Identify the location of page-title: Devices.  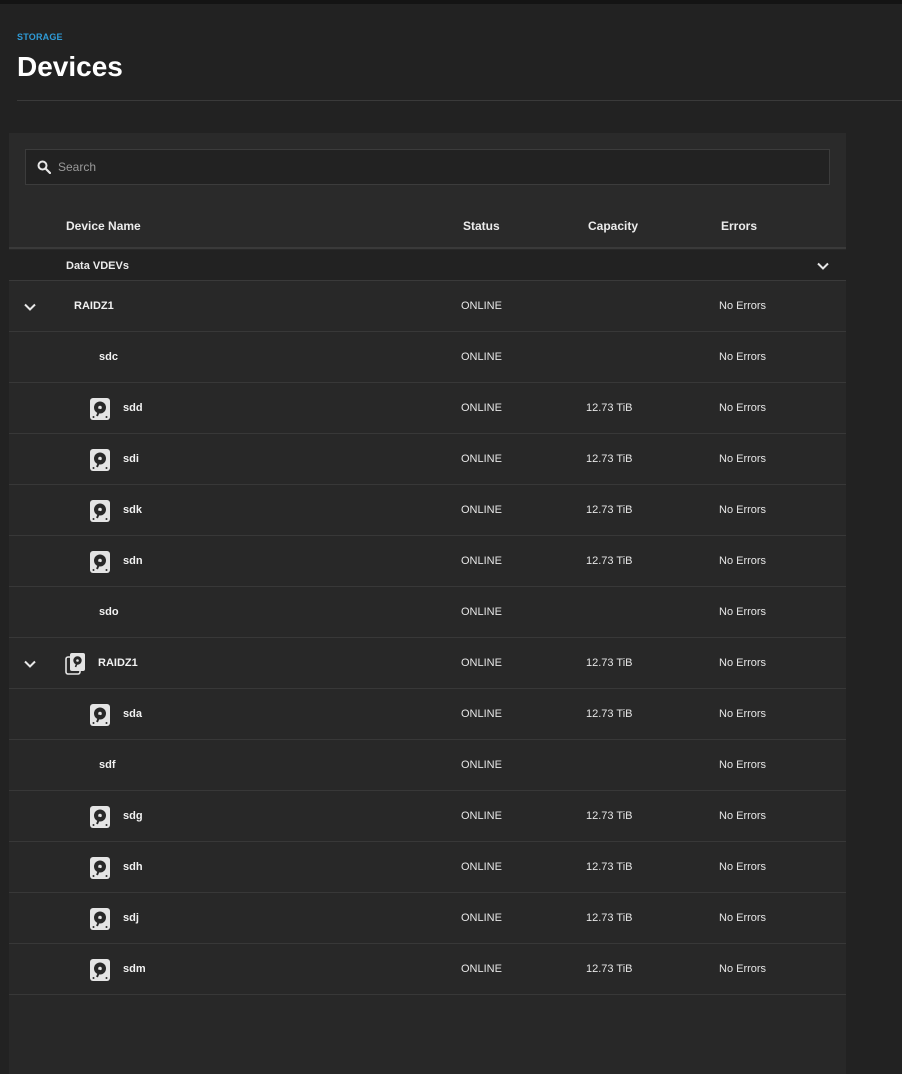
(70, 66).